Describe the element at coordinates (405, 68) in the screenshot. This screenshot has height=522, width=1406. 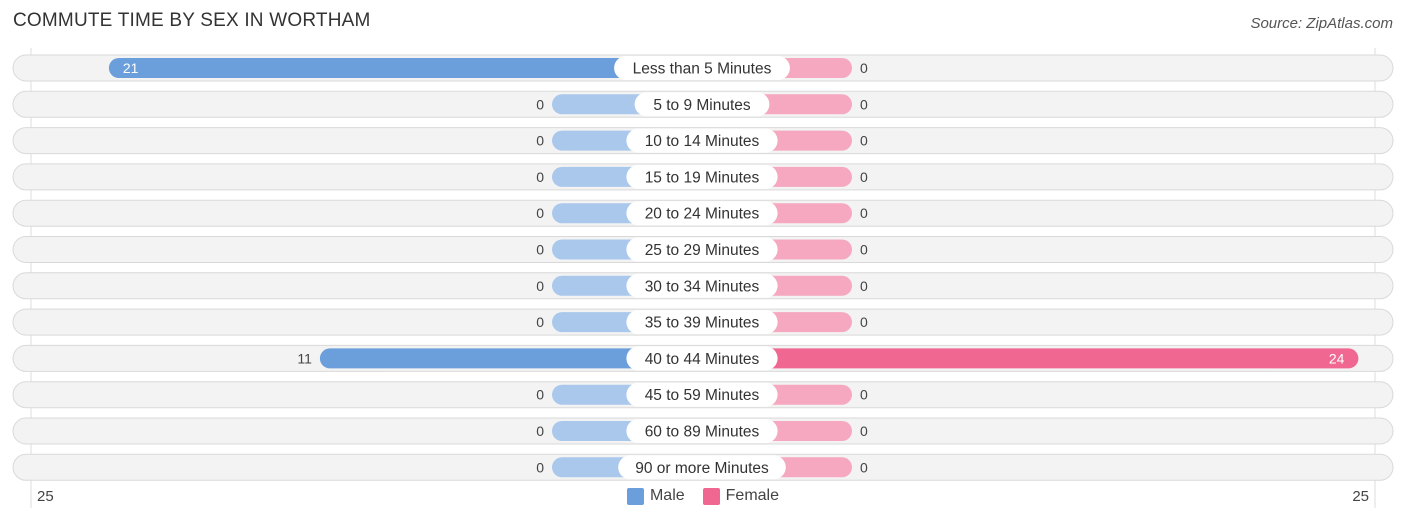
I see `male-bar` at that location.